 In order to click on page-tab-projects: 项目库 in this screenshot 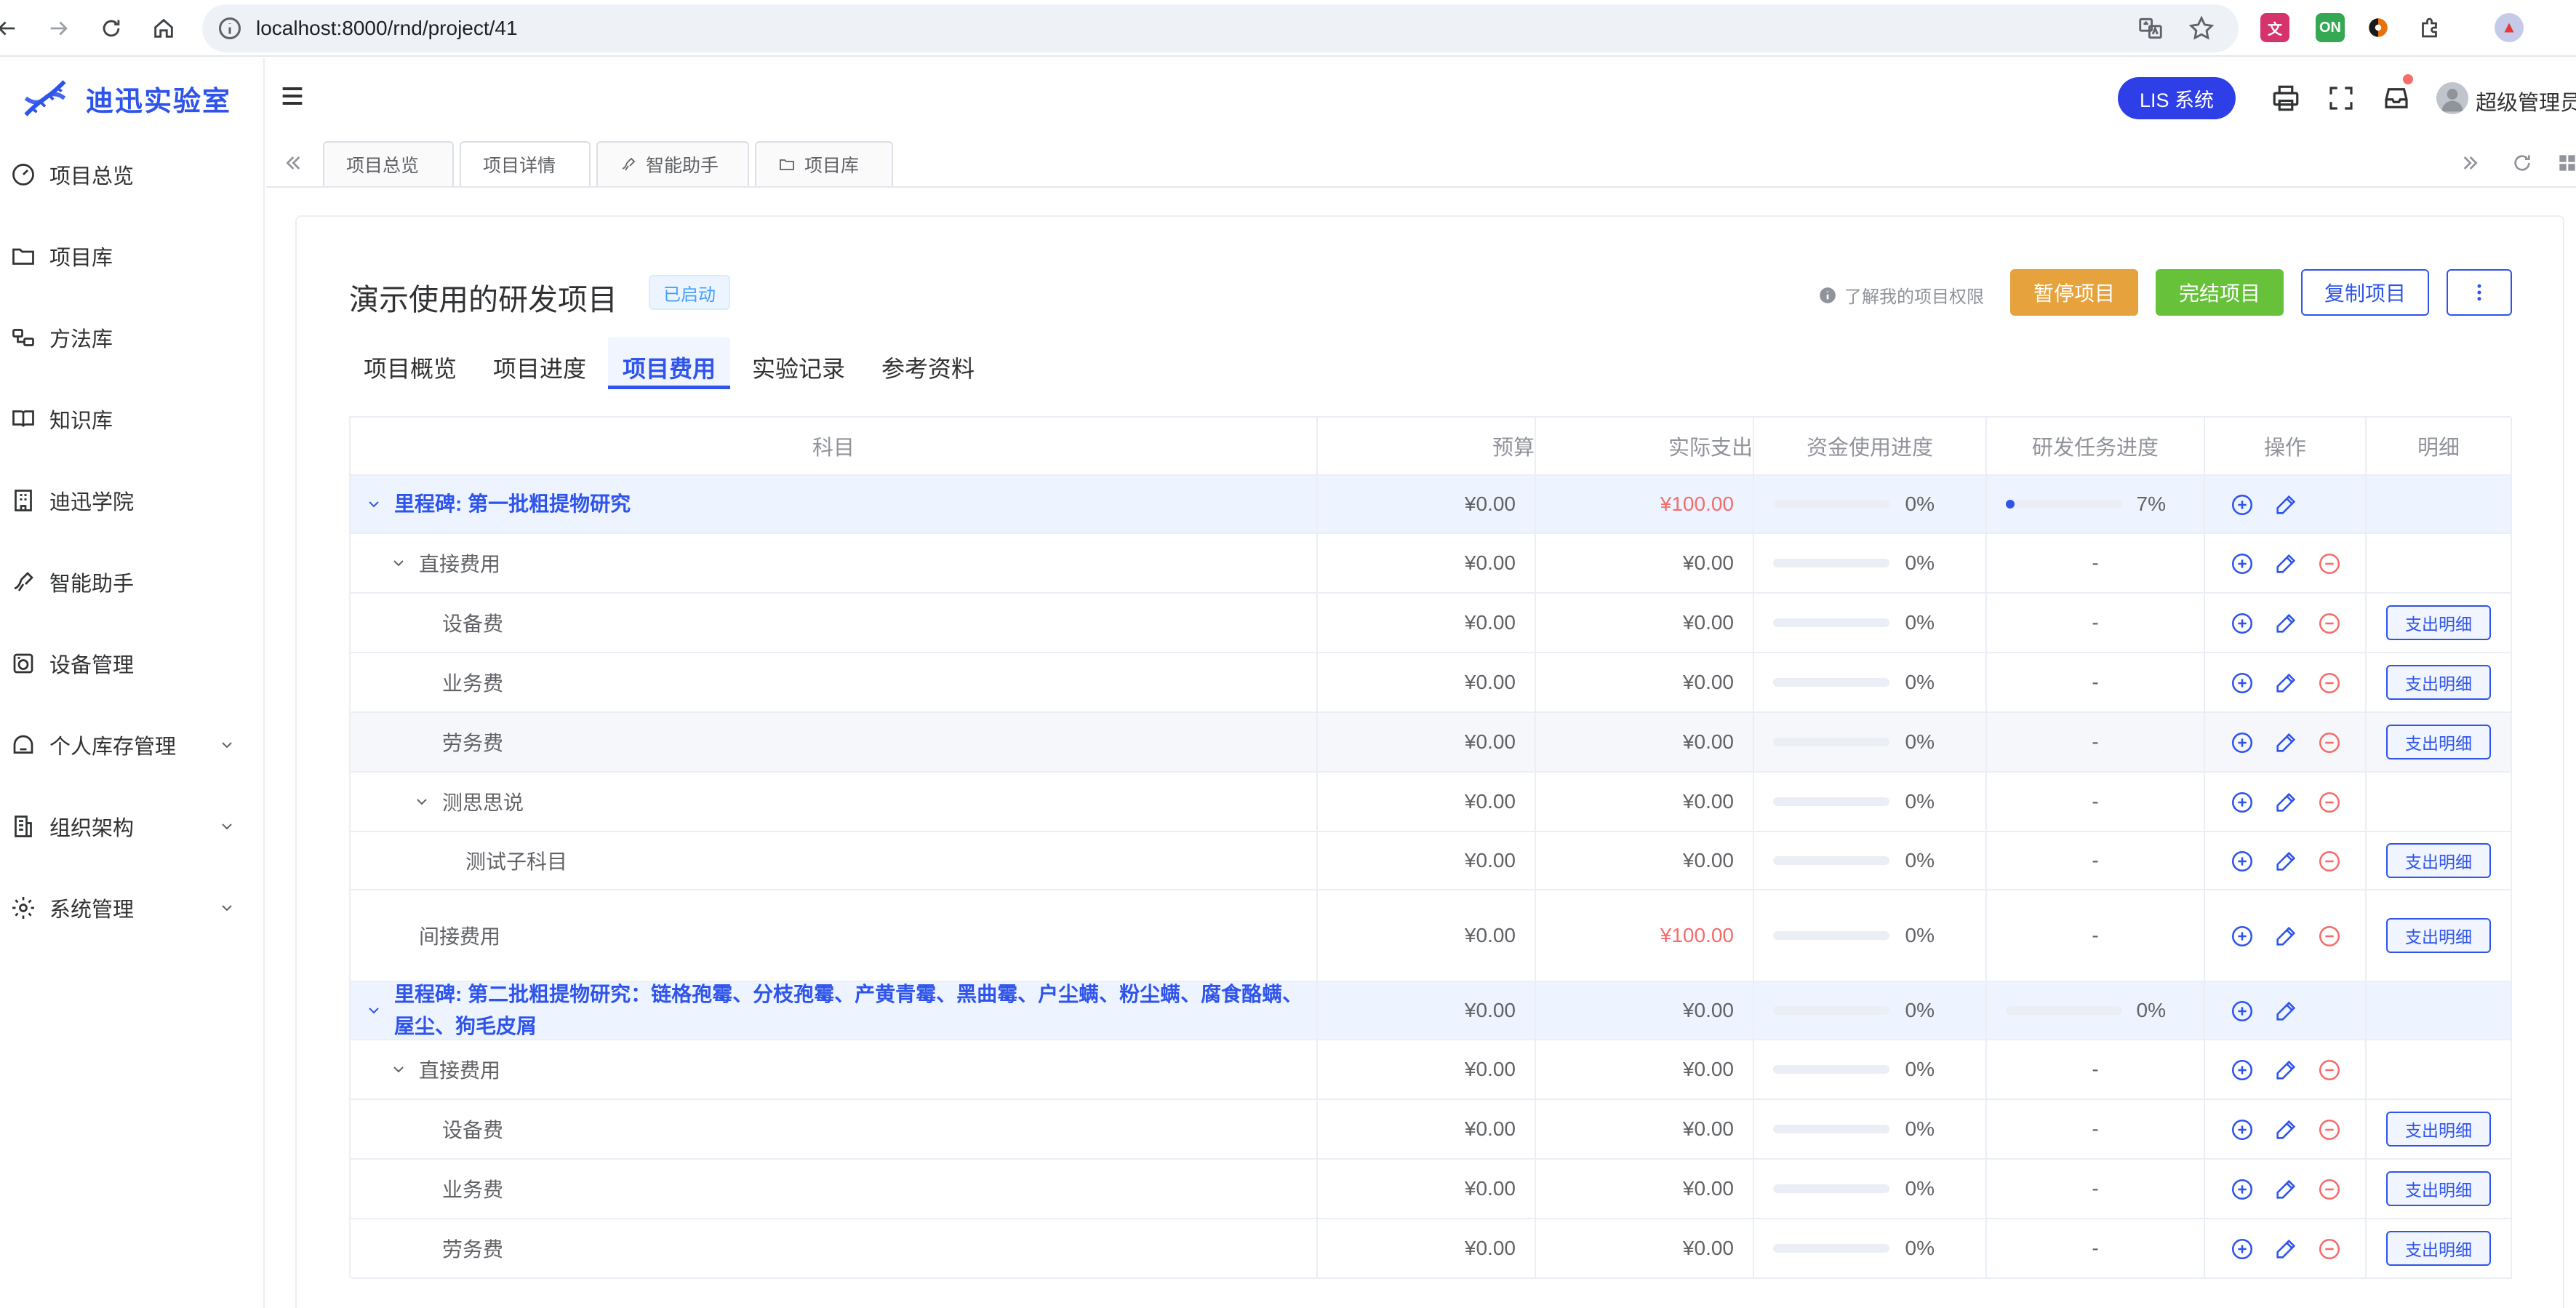, I will do `click(824, 163)`.